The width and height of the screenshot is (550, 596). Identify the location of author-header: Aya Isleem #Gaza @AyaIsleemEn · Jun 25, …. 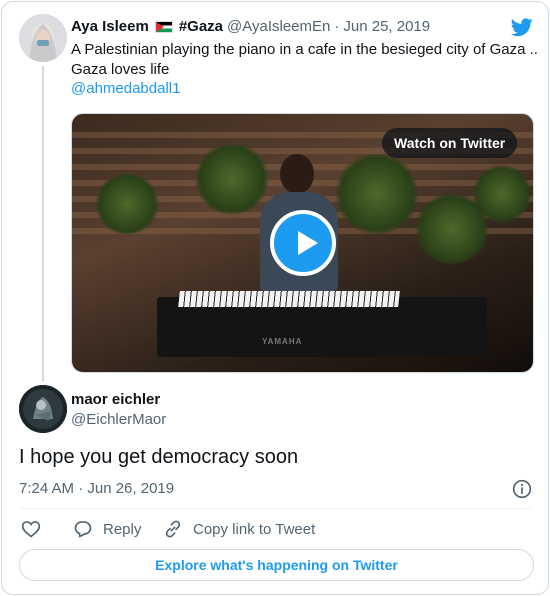
(250, 26).